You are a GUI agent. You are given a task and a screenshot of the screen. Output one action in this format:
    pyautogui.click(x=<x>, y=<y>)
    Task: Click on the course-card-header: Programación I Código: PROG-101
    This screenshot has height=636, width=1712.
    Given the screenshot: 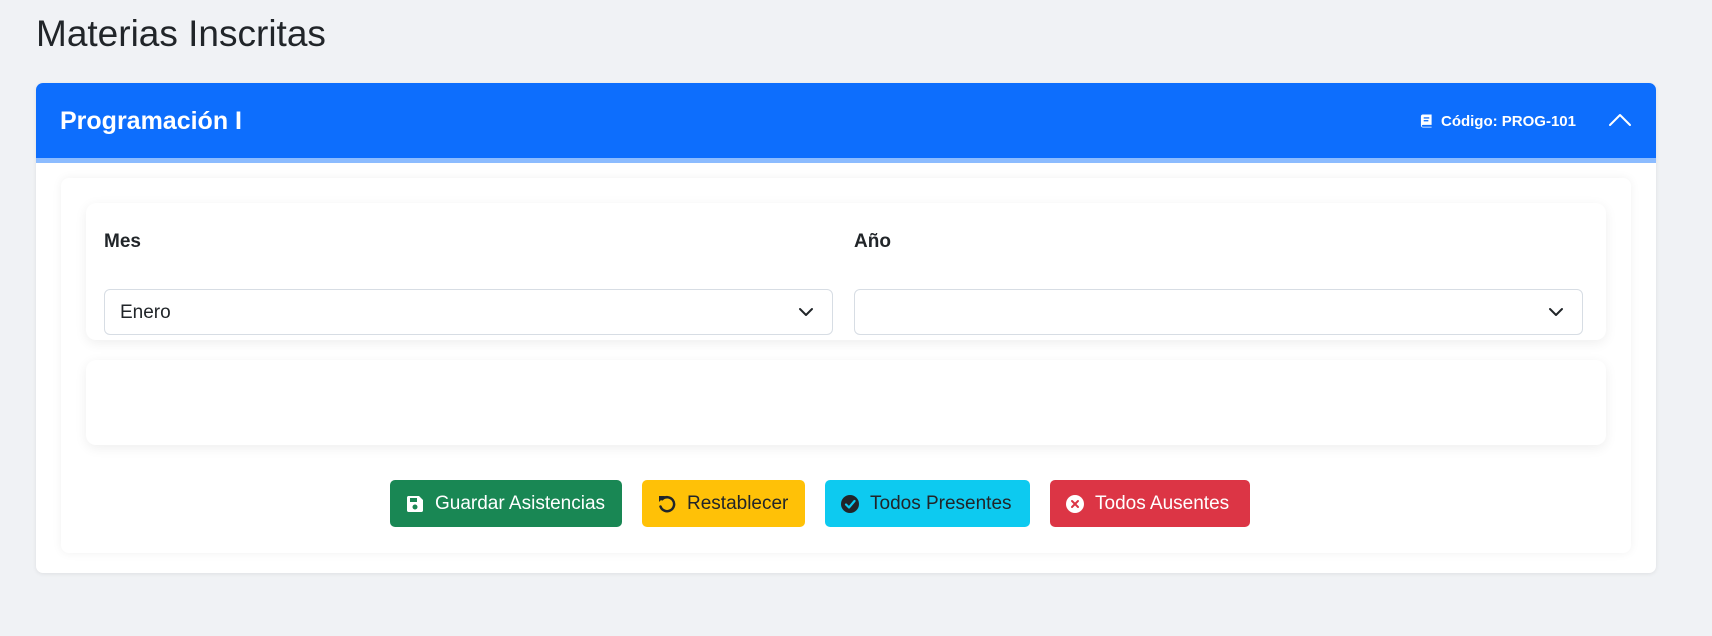 What is the action you would take?
    pyautogui.click(x=846, y=120)
    